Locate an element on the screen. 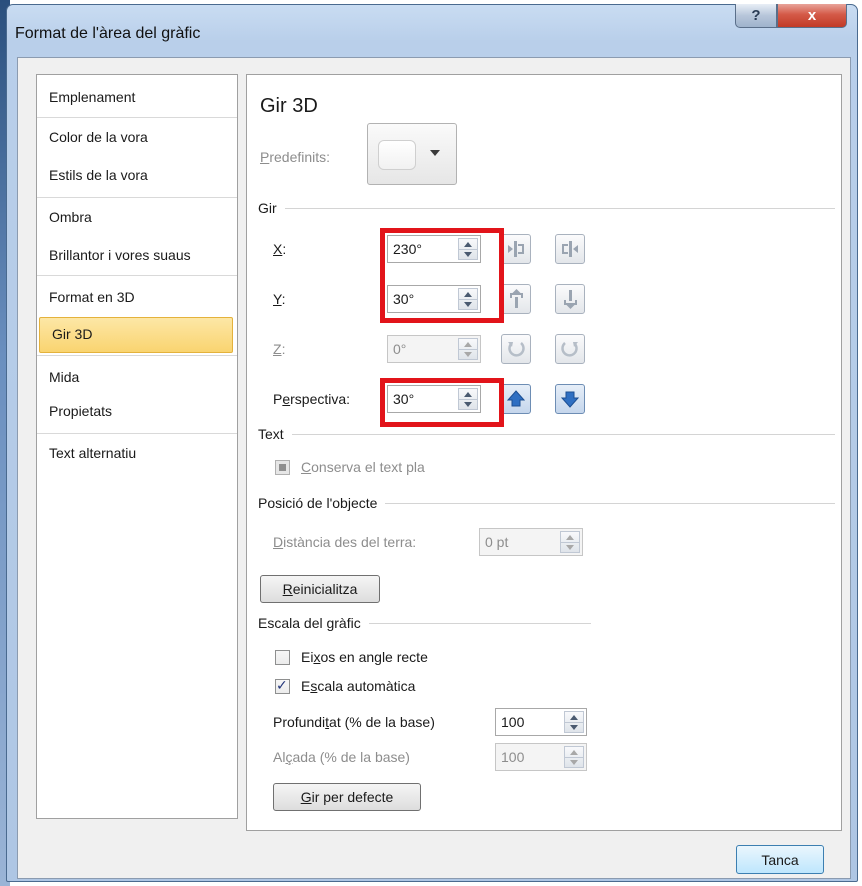 The height and width of the screenshot is (886, 862). height-input is located at coordinates (529, 757).